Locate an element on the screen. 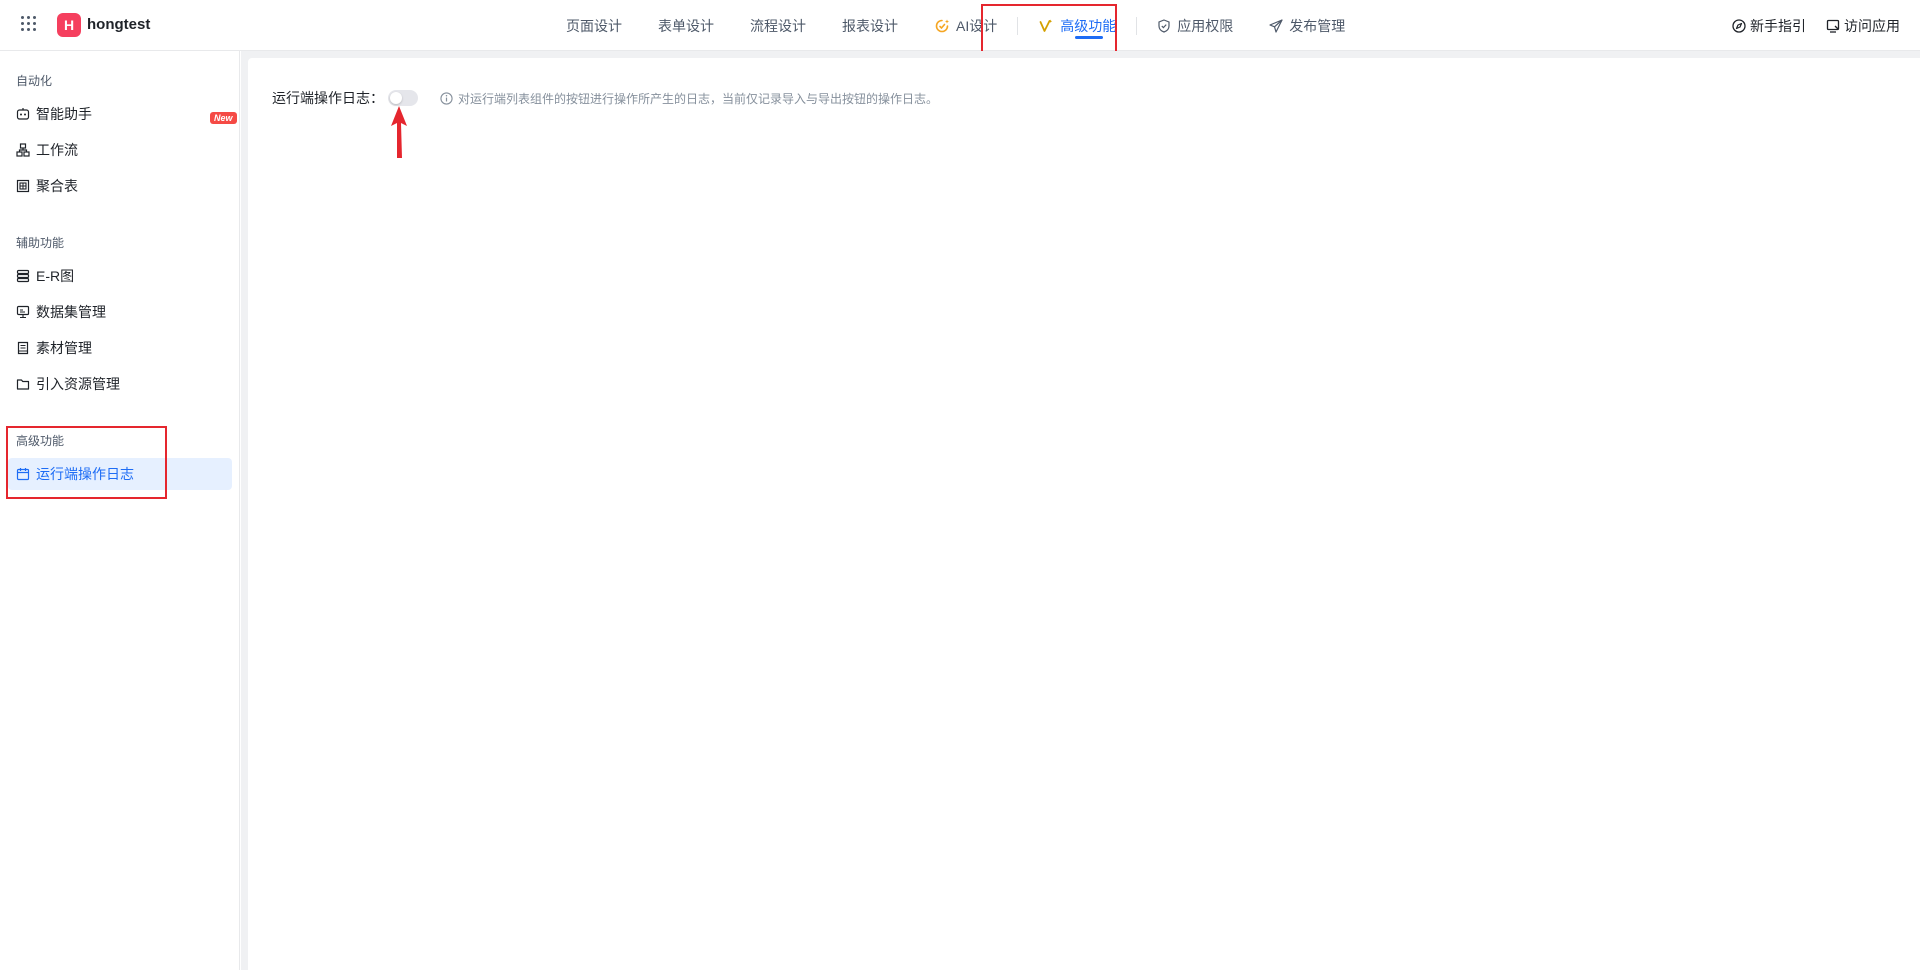 Image resolution: width=1920 pixels, height=970 pixels. nav-label: 流程设计 is located at coordinates (778, 25).